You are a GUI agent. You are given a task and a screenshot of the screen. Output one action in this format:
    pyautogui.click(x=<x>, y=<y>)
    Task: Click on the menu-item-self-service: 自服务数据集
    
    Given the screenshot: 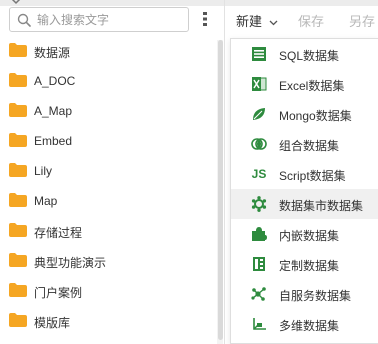 What is the action you would take?
    pyautogui.click(x=304, y=294)
    